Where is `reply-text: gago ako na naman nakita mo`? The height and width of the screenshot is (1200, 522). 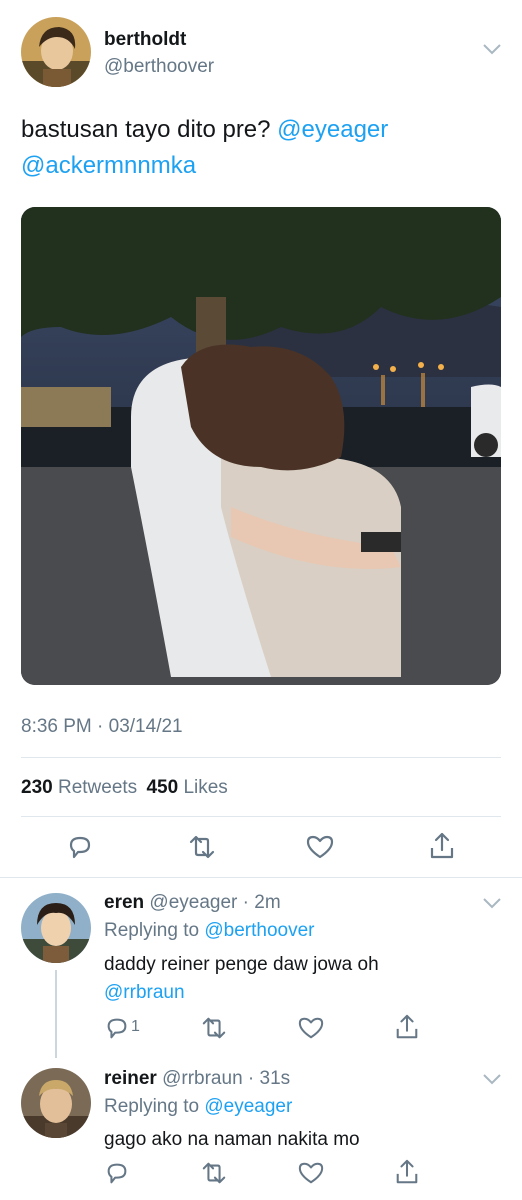
reply-text: gago ako na naman nakita mo is located at coordinates (232, 1139).